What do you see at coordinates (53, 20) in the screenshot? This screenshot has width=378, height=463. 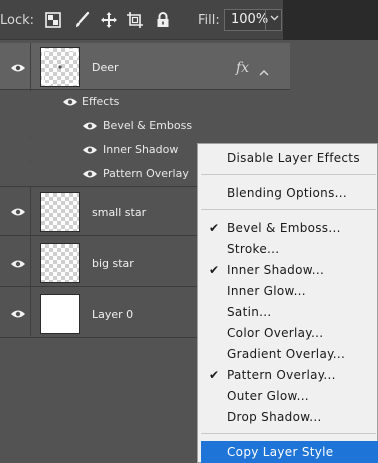 I see `lock-transparent-pixels-icon` at bounding box center [53, 20].